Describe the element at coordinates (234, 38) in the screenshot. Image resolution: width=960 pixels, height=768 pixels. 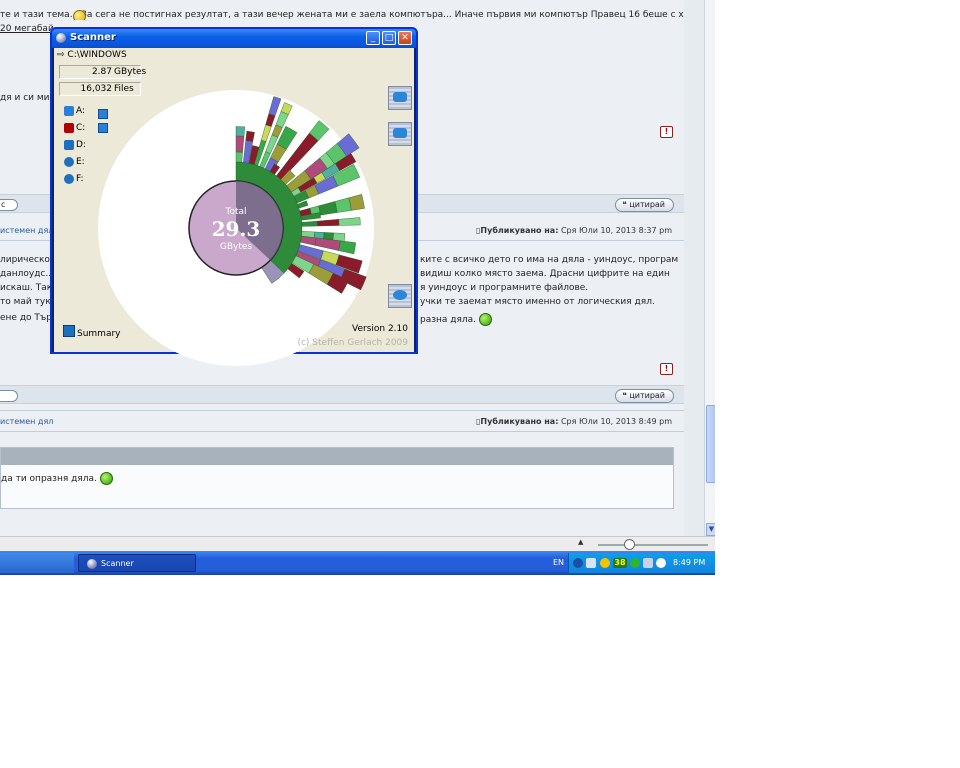
I see `scanner-titlebar: Scanner _ □ ✕` at that location.